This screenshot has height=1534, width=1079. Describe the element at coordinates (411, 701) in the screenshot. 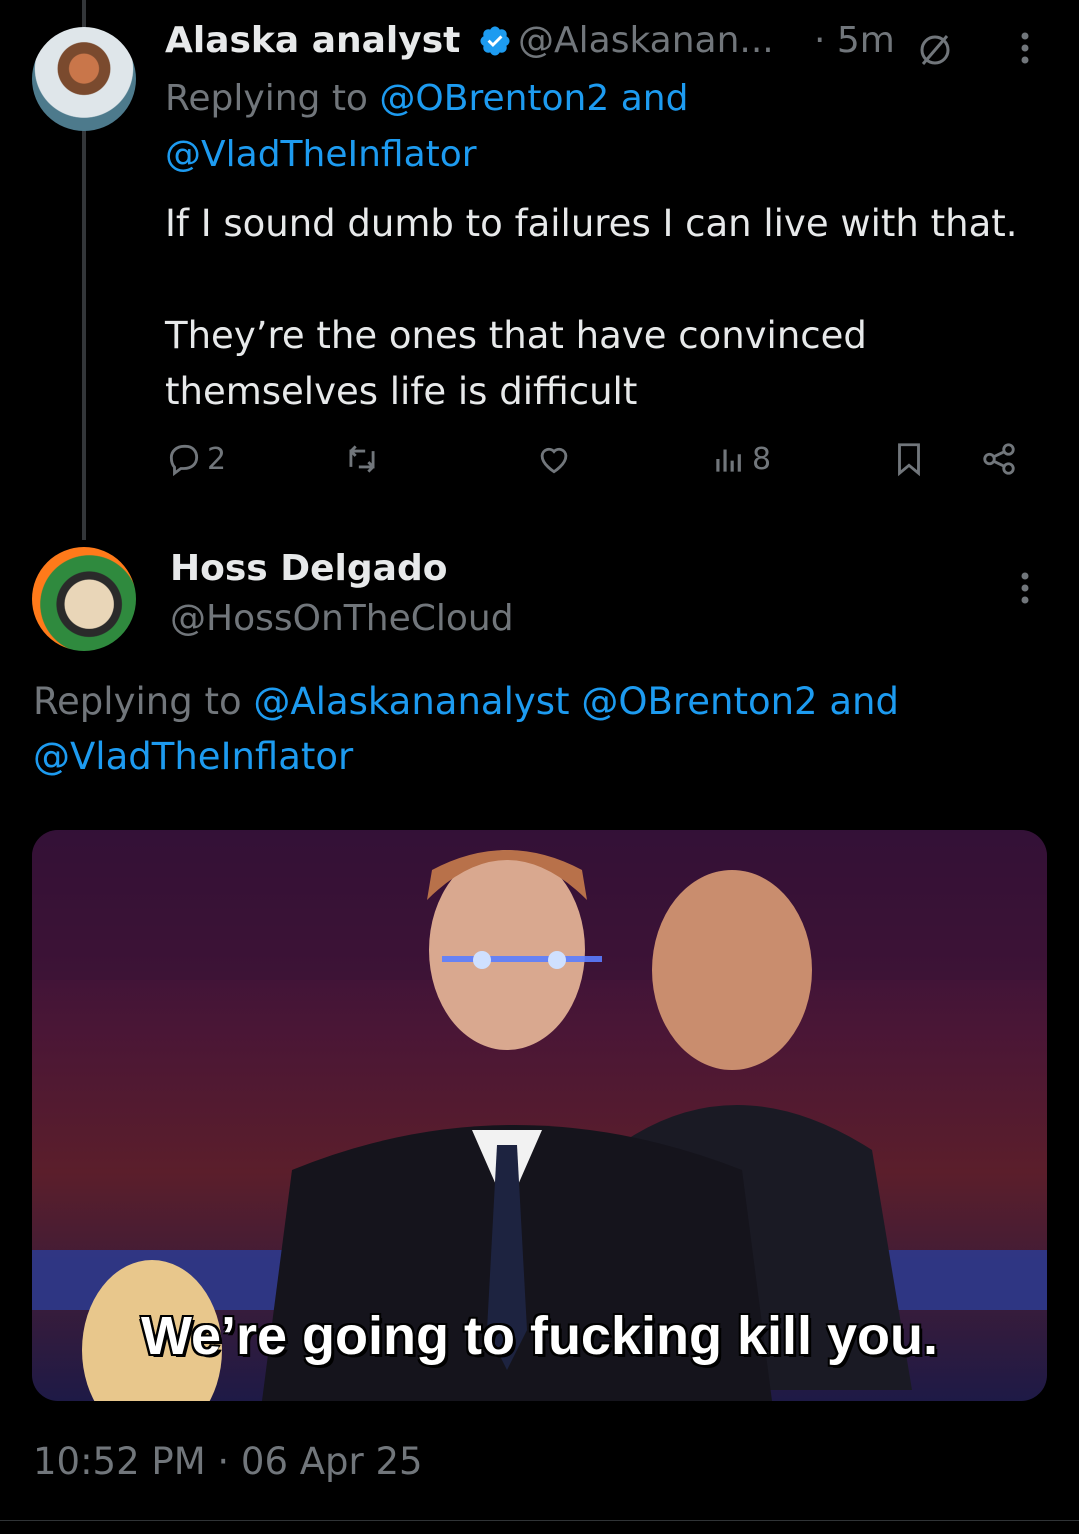

I see `mention-link: @Alaskananalyst` at that location.